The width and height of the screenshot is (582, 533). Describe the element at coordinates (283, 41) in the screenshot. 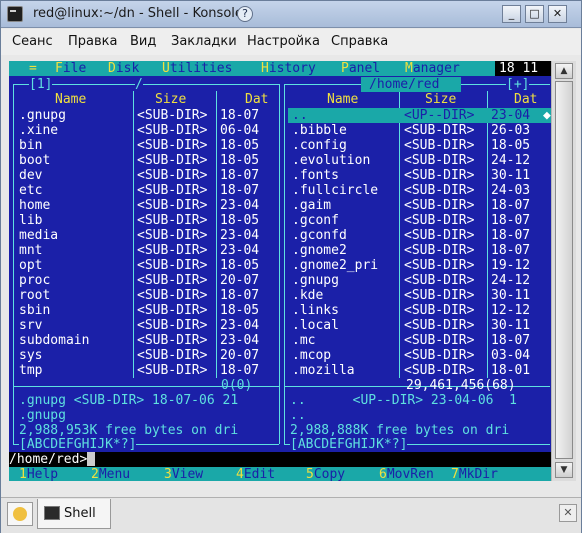

I see `menu-settings: Настройка` at that location.